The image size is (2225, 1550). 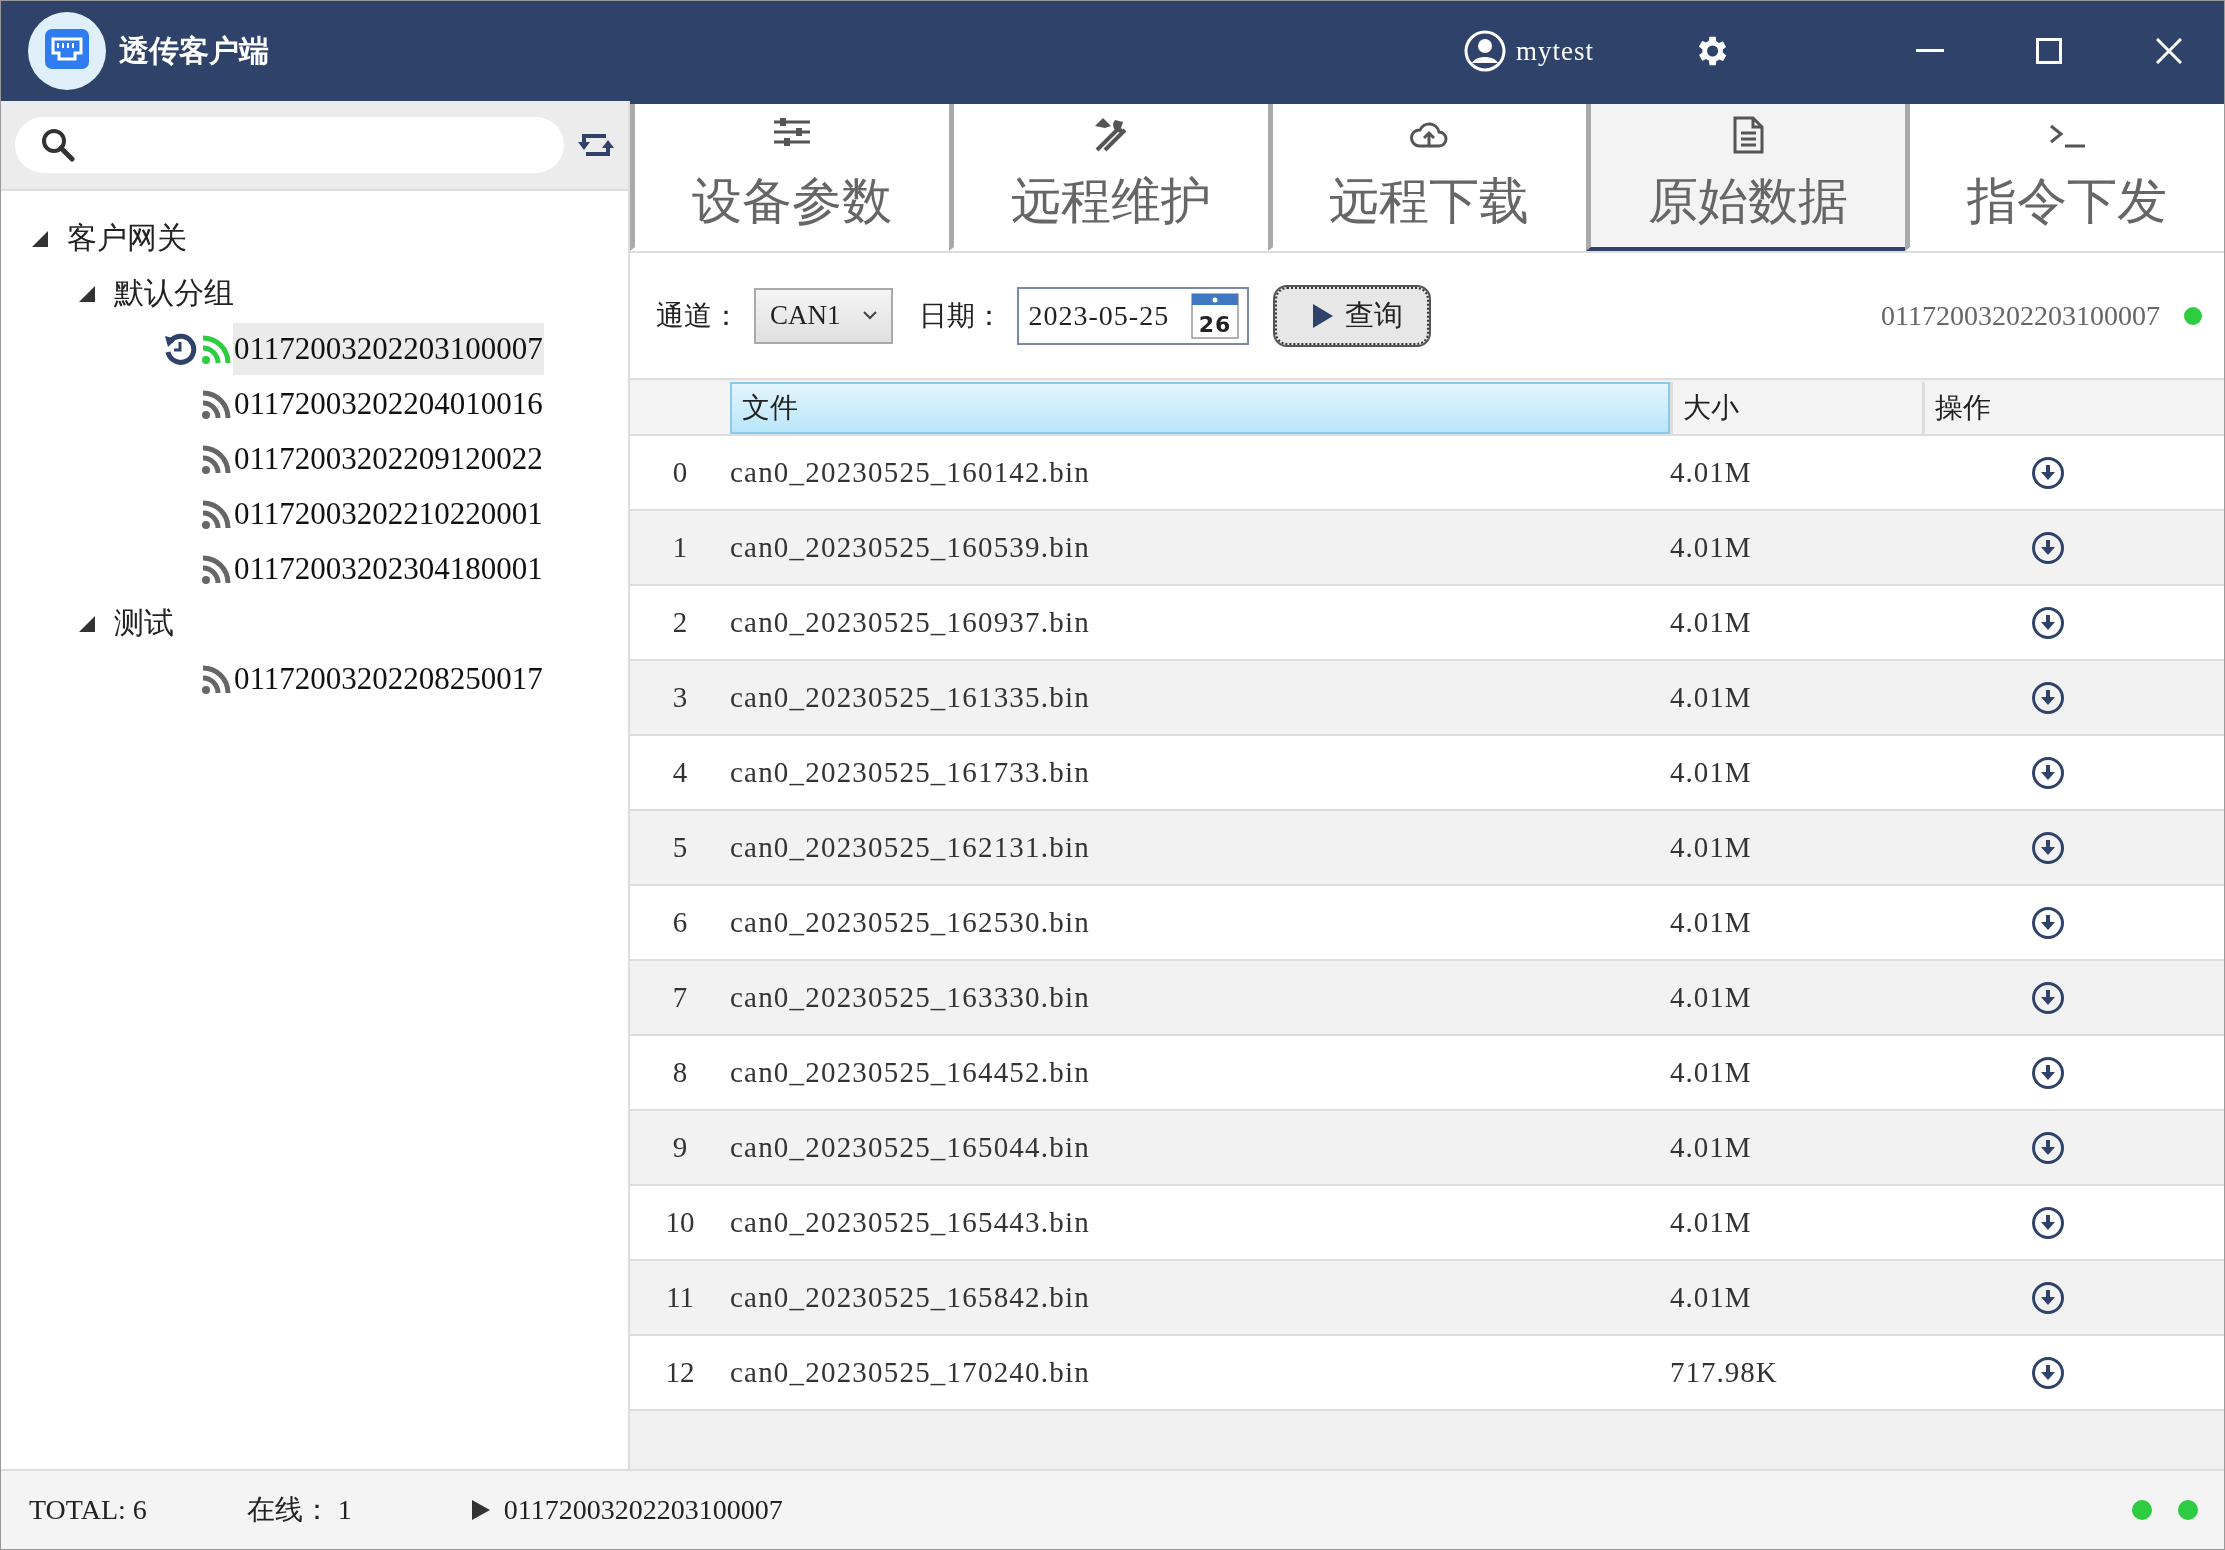 I want to click on device-id: 01172003202204010016, so click(x=388, y=403).